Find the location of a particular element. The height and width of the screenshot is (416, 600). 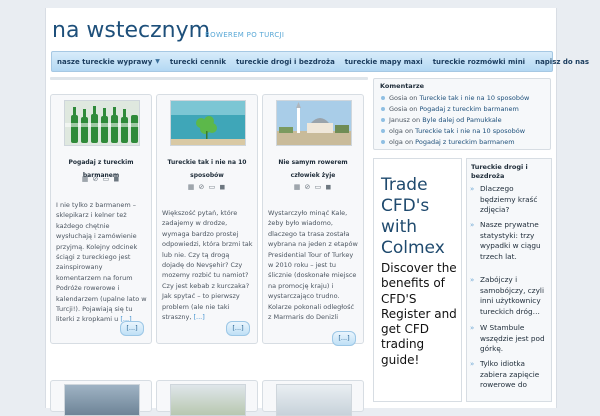

site-title: na wstecznym is located at coordinates (131, 30).